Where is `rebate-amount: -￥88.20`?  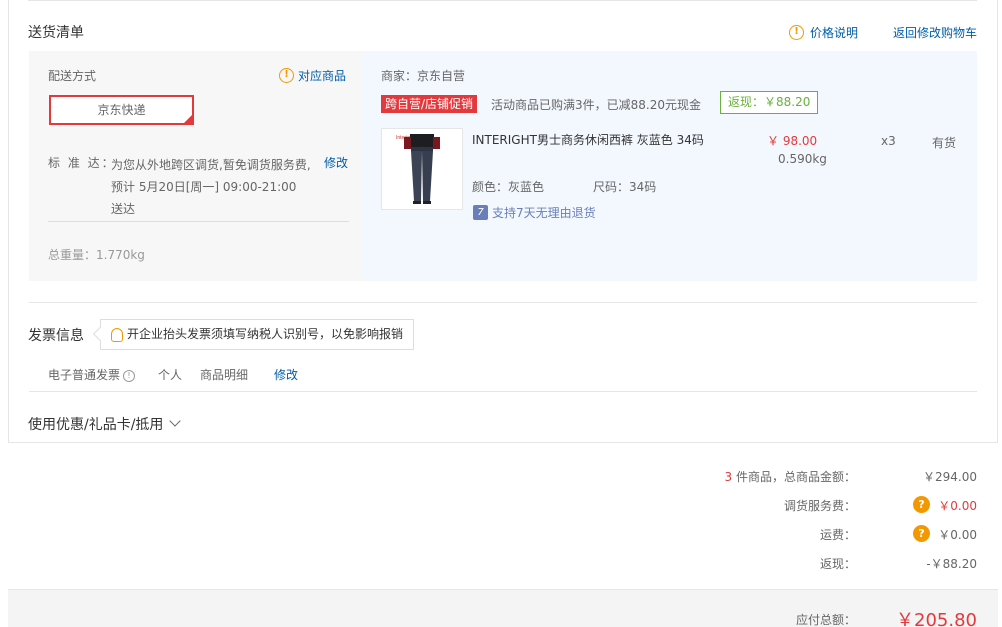 rebate-amount: -￥88.20 is located at coordinates (951, 564).